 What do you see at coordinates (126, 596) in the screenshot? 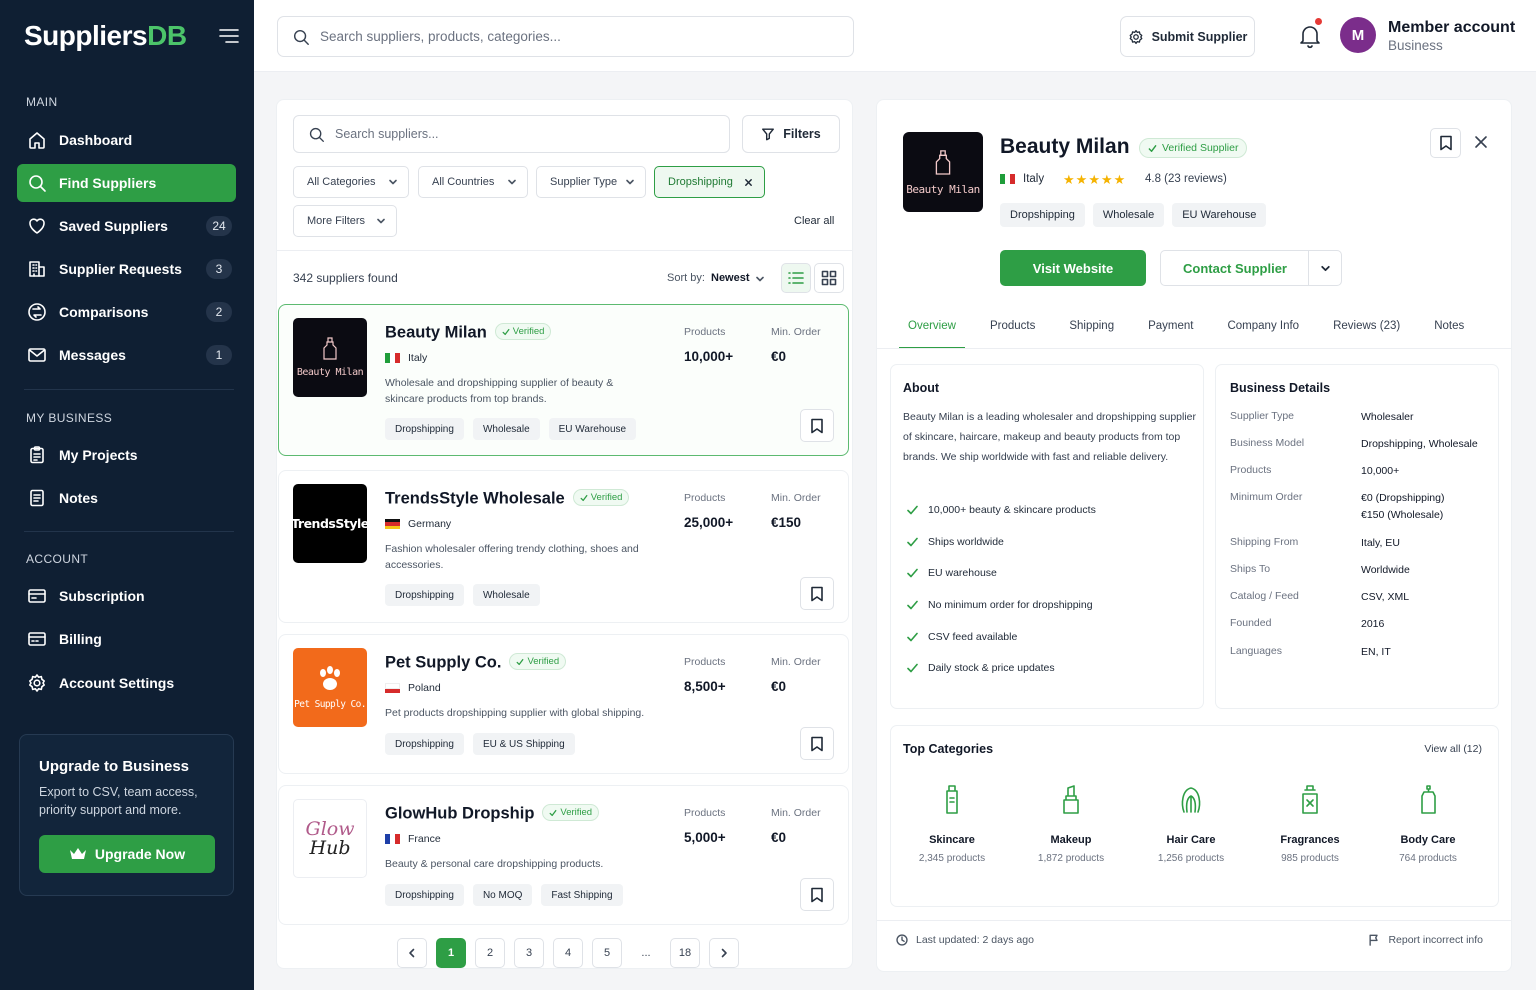
I see `sidebar-item-subscription: Subscription` at bounding box center [126, 596].